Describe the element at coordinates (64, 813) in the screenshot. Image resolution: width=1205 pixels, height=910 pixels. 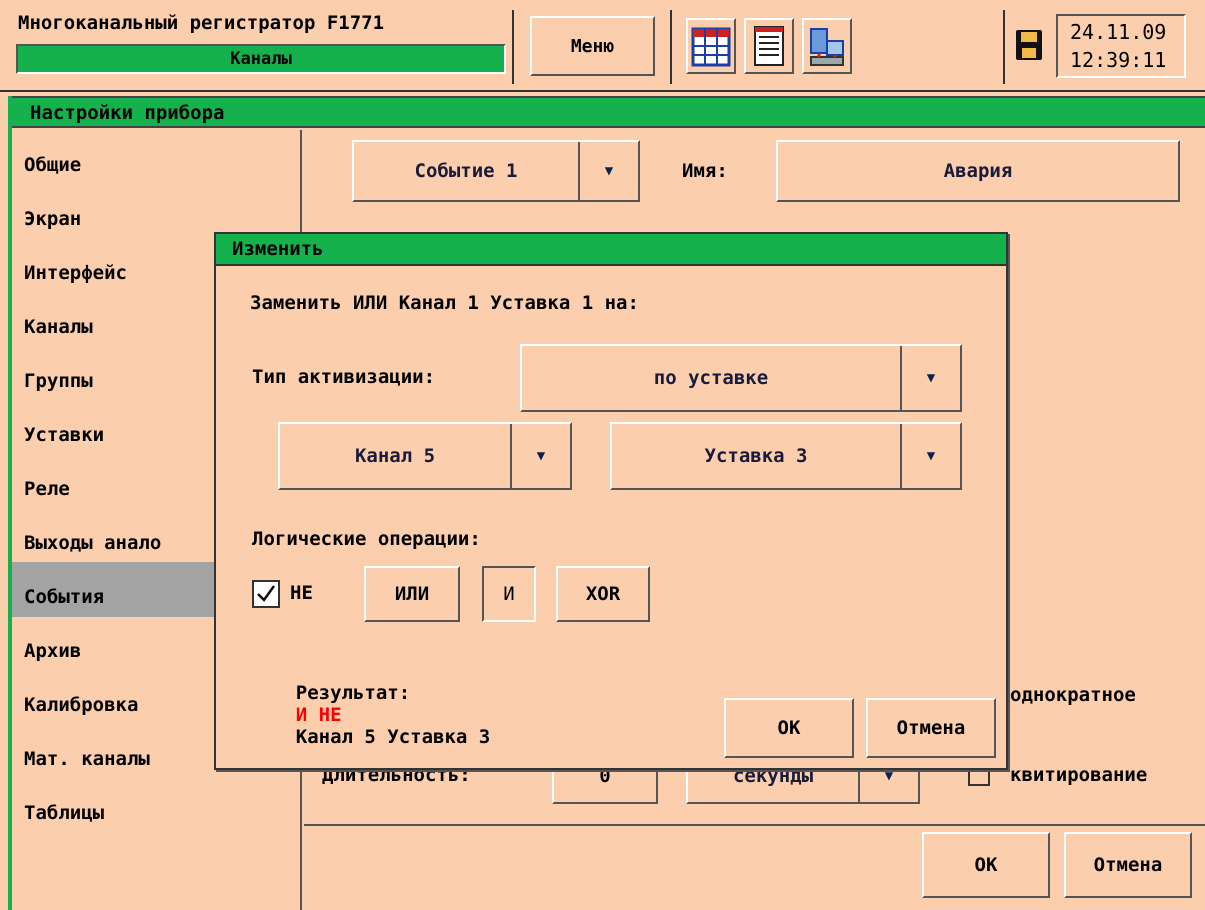
I see `sidebar-item-tables: Таблицы` at that location.